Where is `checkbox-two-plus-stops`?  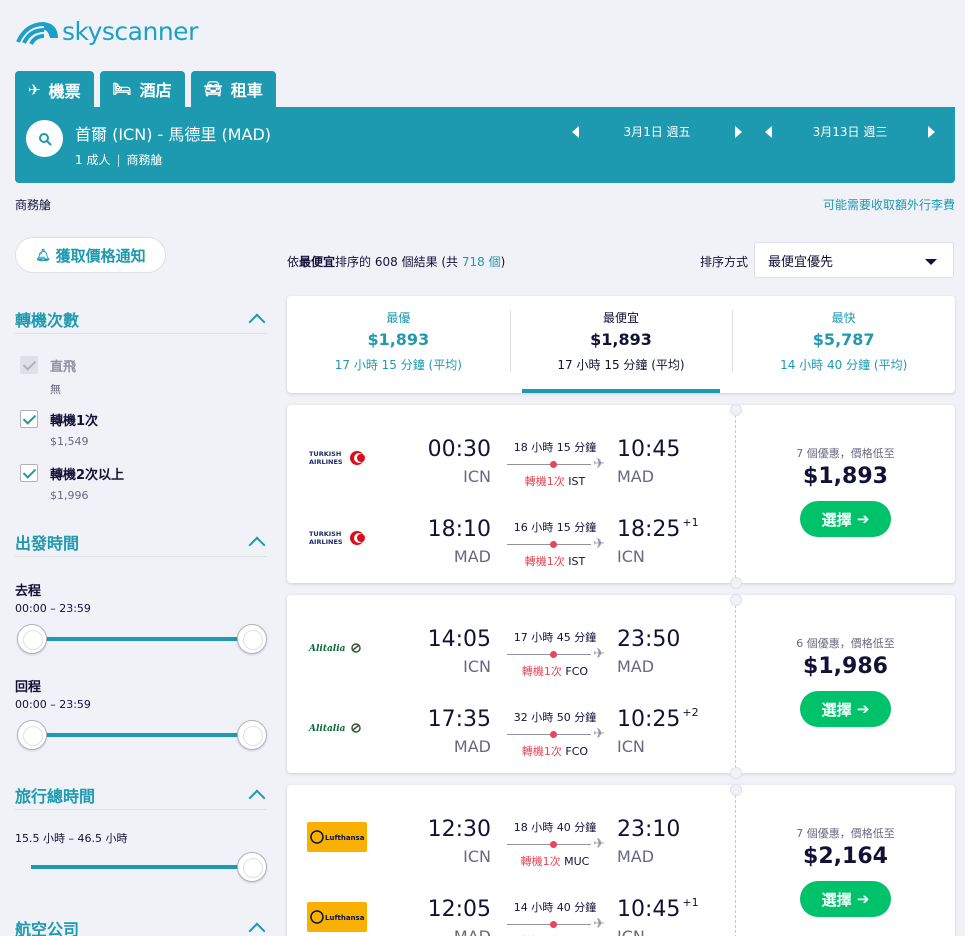 checkbox-two-plus-stops is located at coordinates (29, 473).